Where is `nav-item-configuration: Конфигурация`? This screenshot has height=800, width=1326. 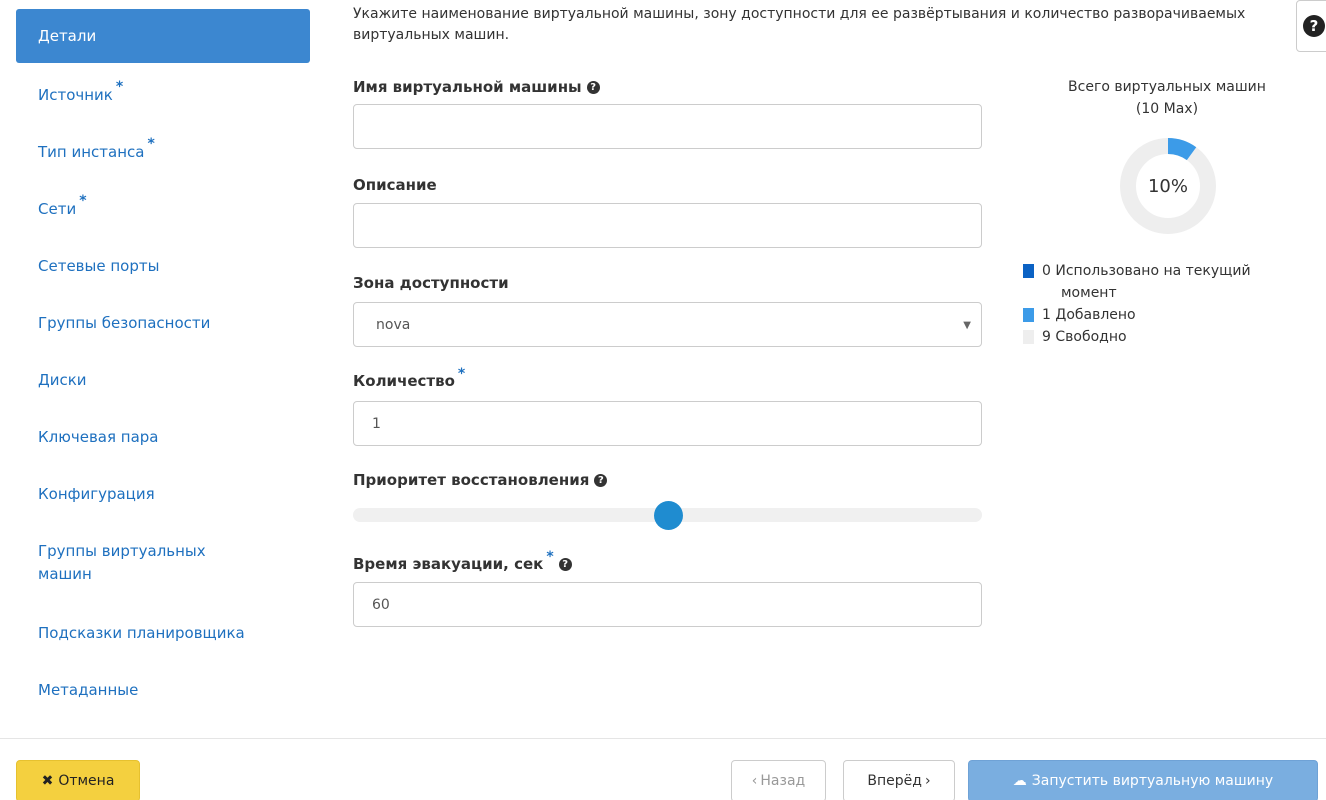 nav-item-configuration: Конфигурация is located at coordinates (163, 493).